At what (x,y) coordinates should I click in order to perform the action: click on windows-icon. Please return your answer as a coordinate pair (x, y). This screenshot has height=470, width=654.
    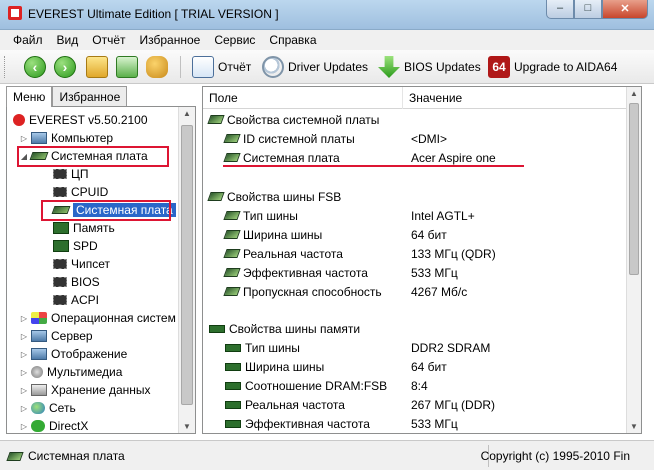
    Looking at the image, I should click on (39, 318).